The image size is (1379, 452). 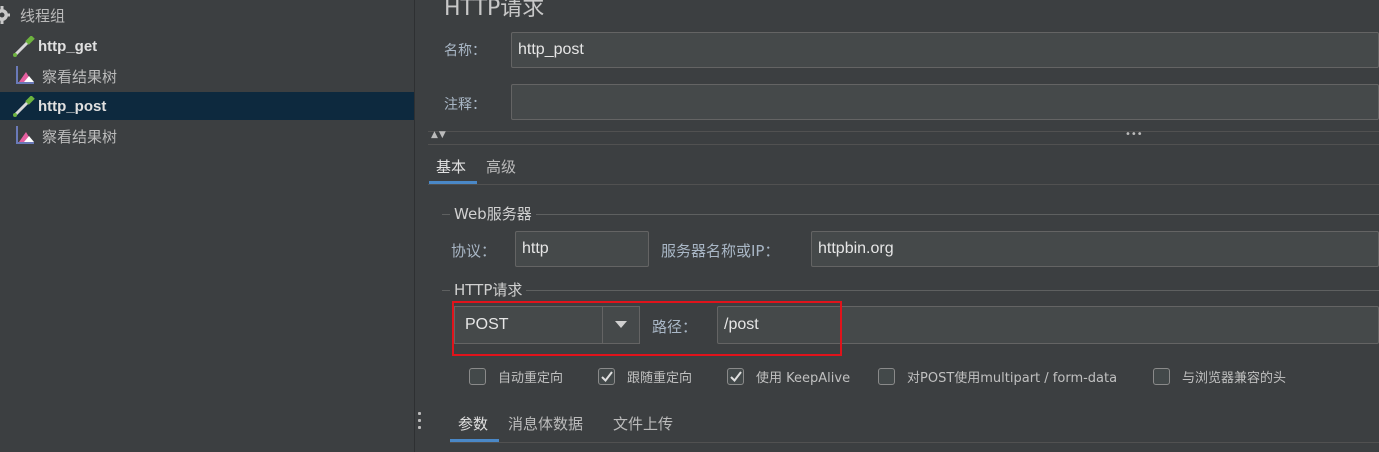 What do you see at coordinates (207, 46) in the screenshot?
I see `tree-item-http-get: http_get` at bounding box center [207, 46].